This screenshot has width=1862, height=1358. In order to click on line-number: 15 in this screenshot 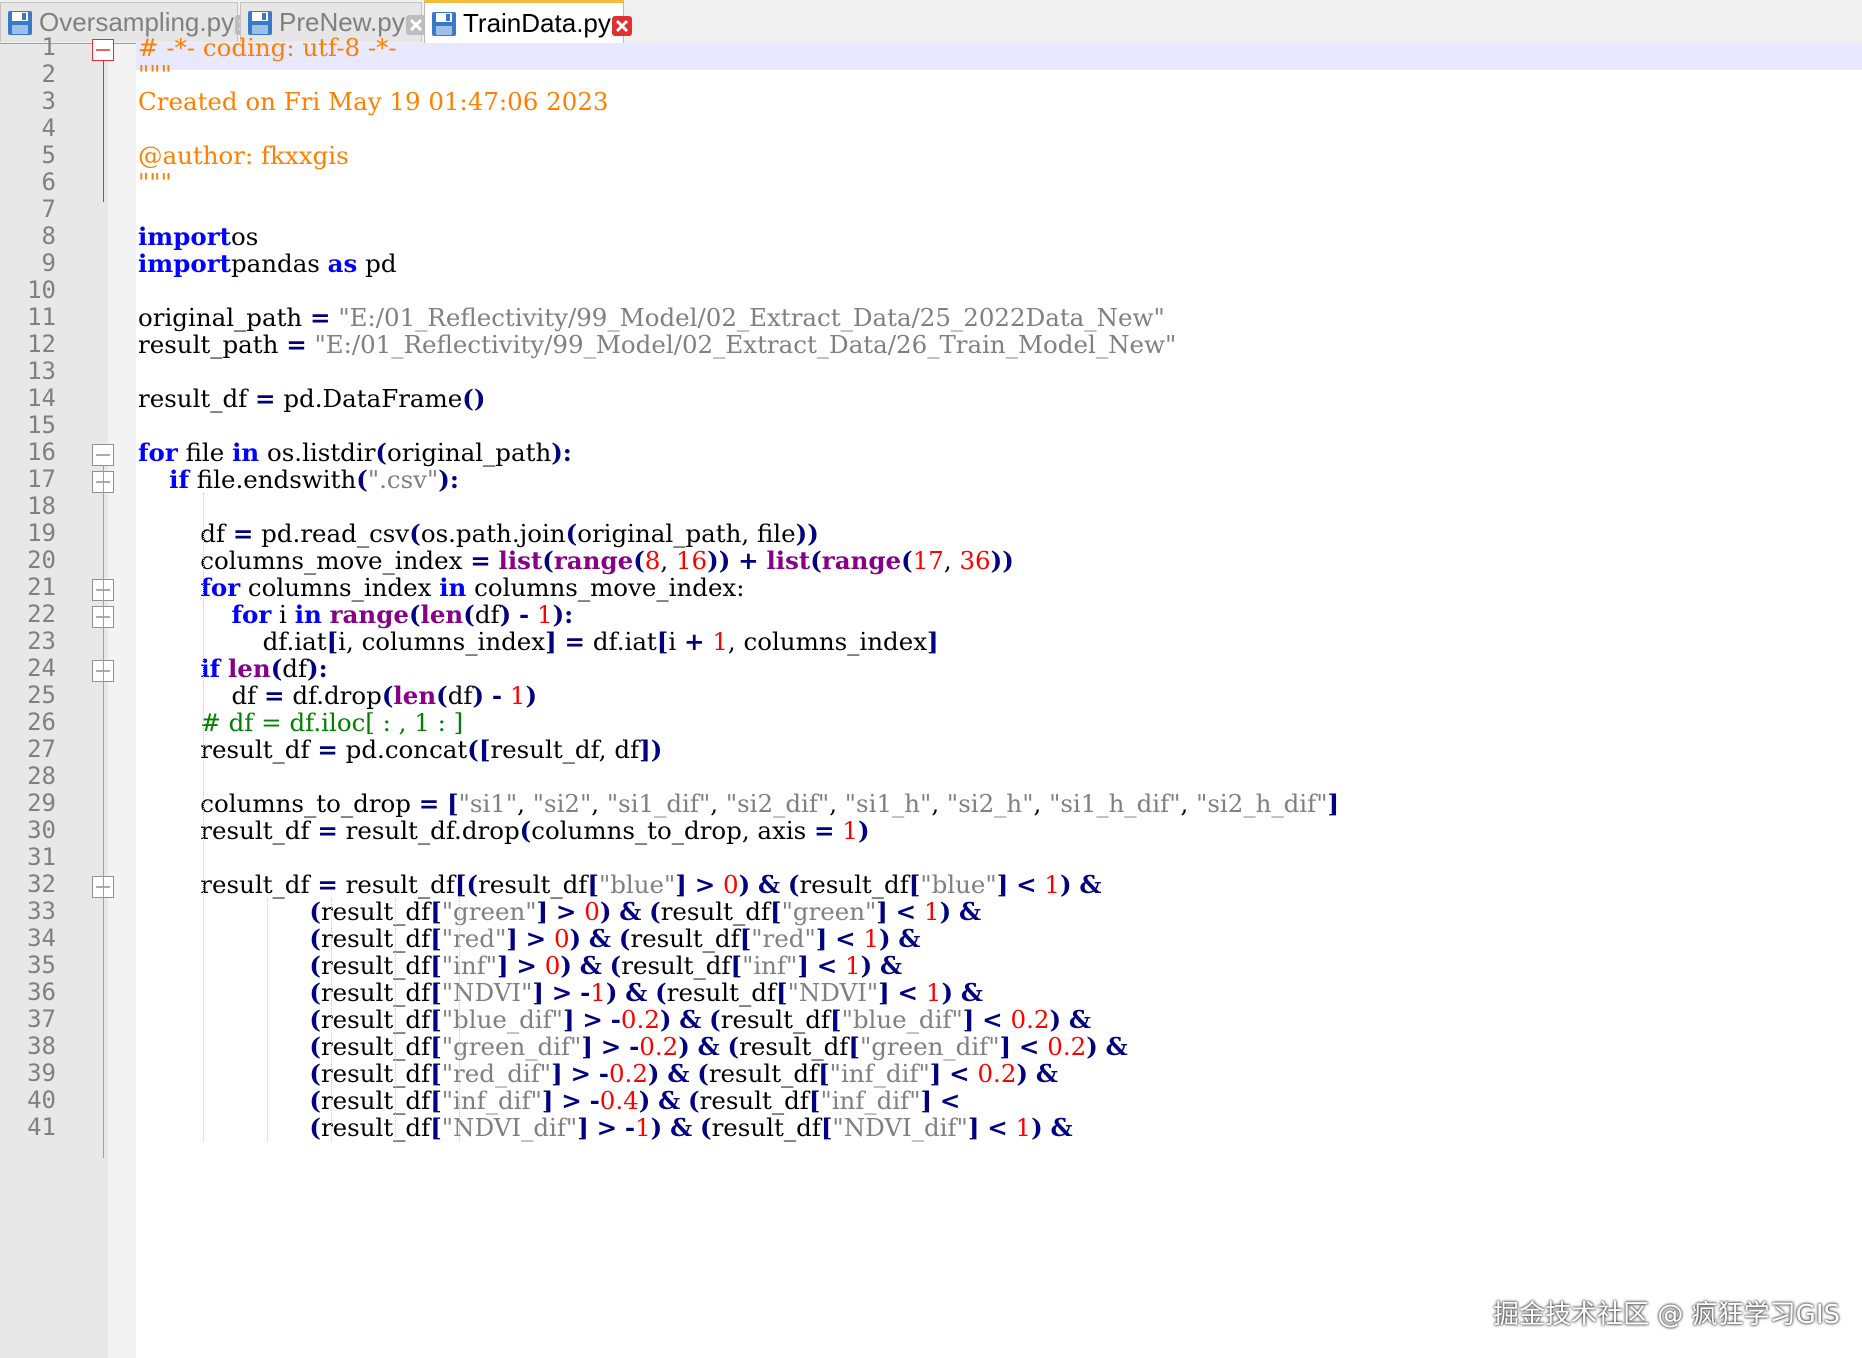, I will do `click(41, 425)`.